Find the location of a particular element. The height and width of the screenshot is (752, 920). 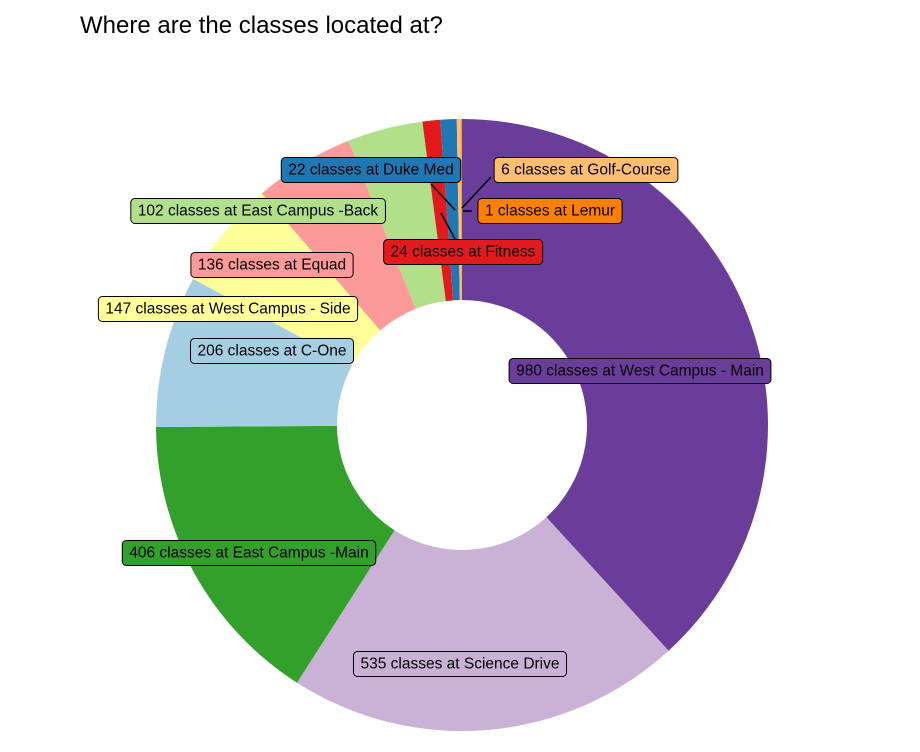

slice-label-text: 24 classes at Fitness is located at coordinates (463, 252).